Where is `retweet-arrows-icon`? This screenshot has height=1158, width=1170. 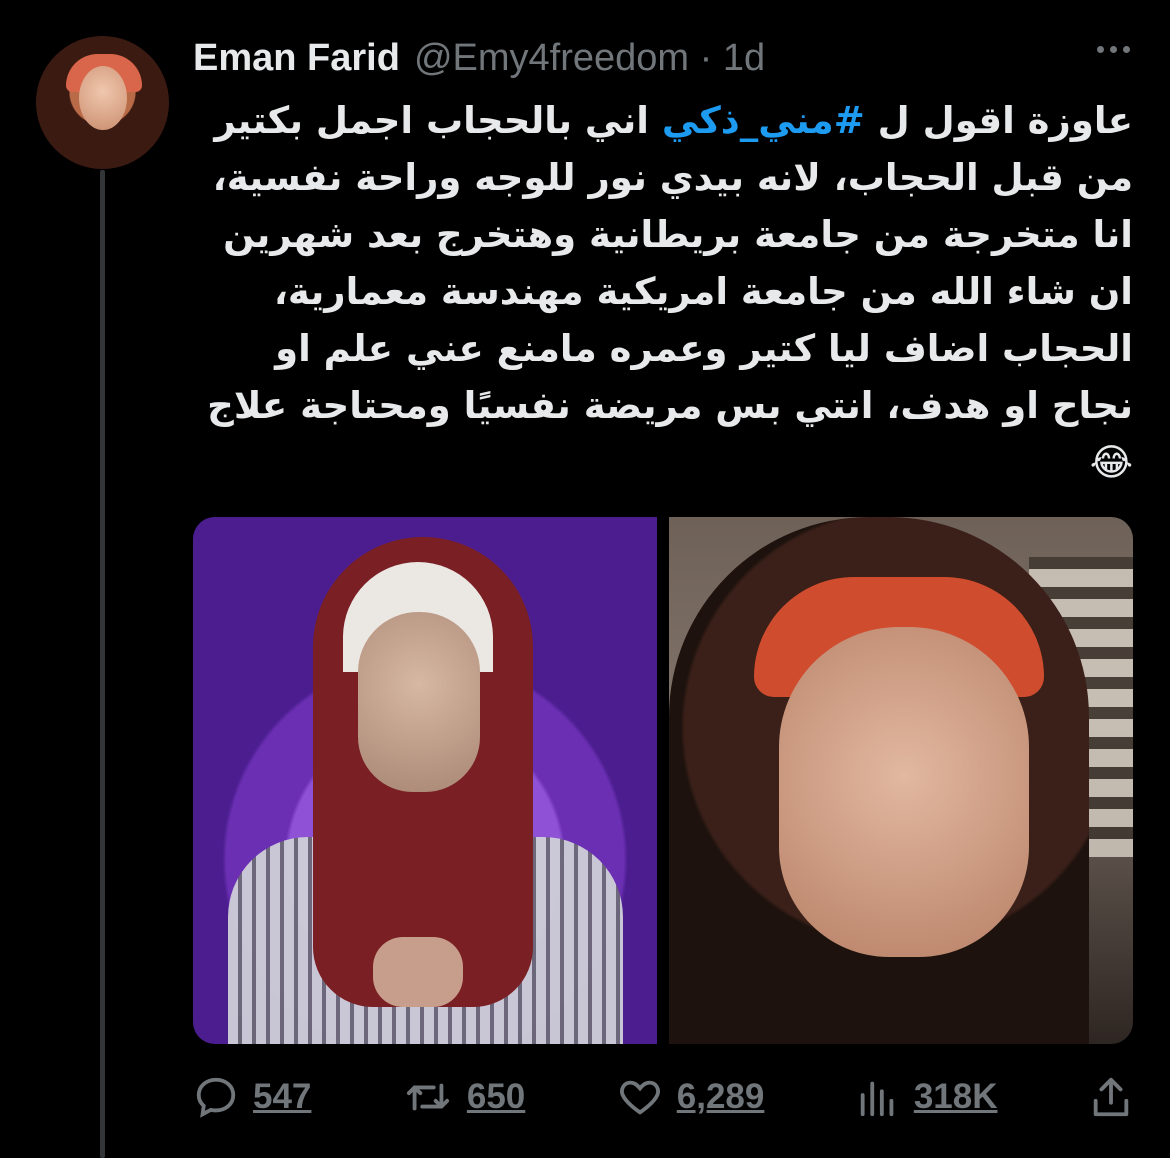 retweet-arrows-icon is located at coordinates (428, 1097).